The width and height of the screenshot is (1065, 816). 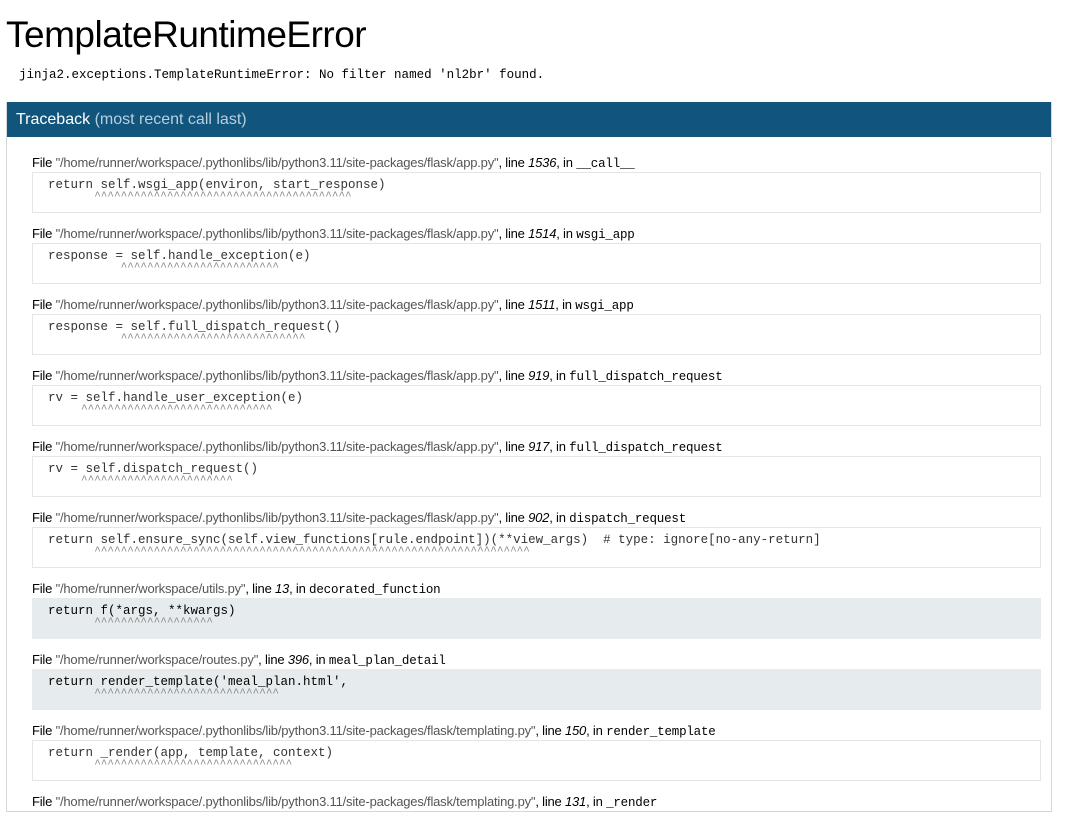 I want to click on traceback-header: Traceback (most recent call last), so click(x=529, y=119).